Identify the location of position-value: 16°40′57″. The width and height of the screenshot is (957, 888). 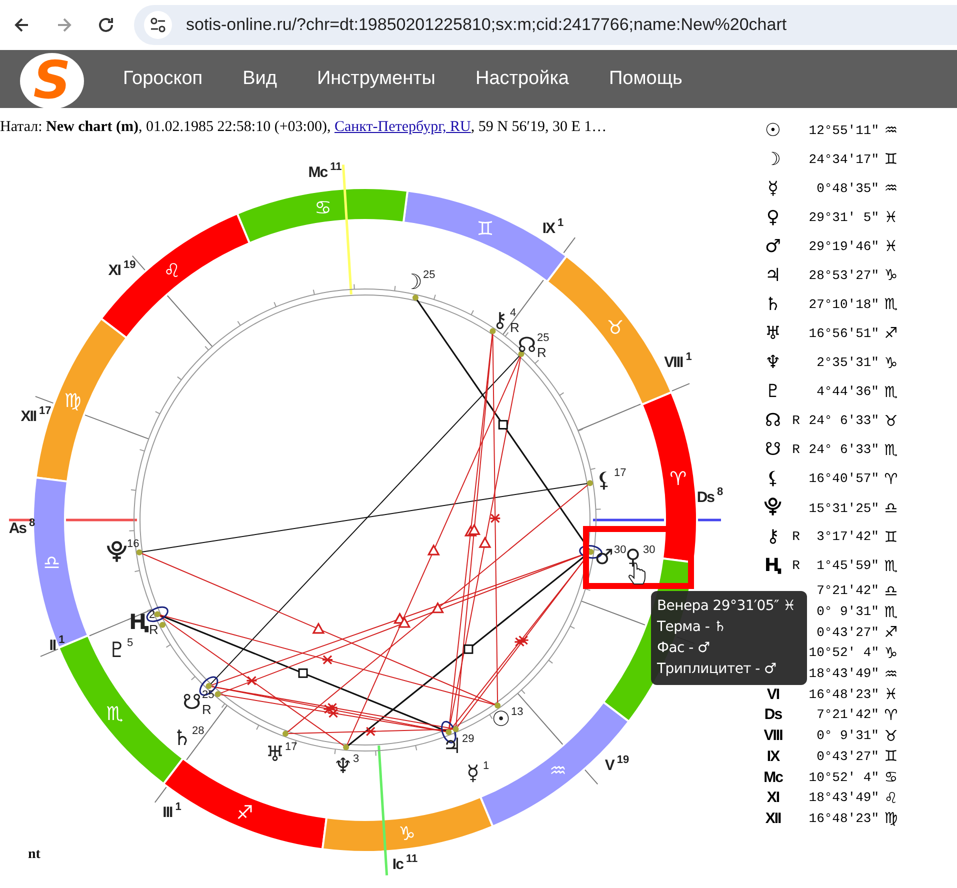
(843, 478).